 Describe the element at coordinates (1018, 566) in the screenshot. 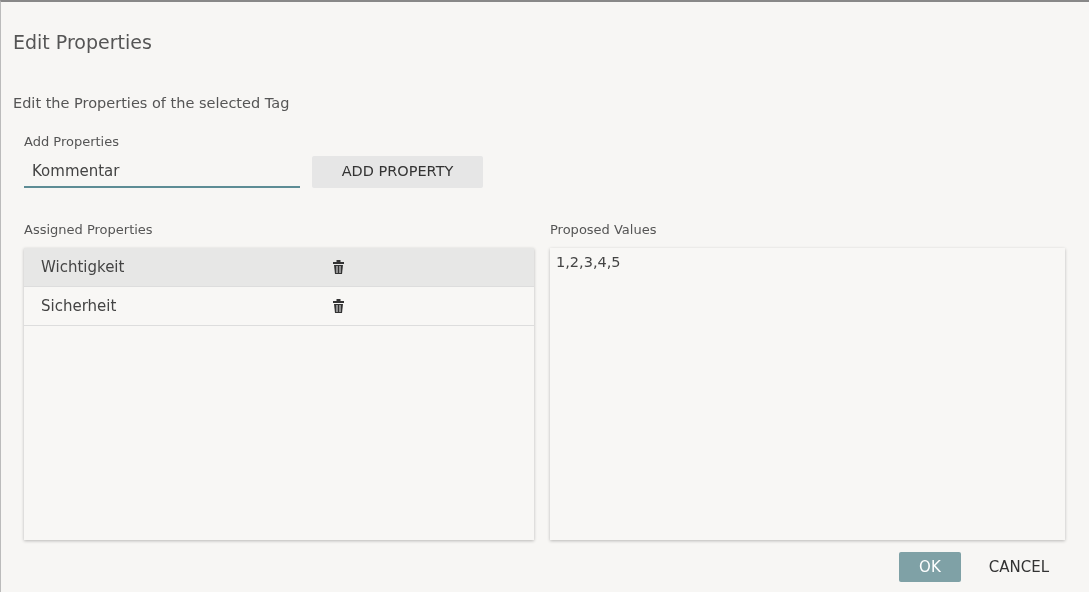

I see `cancel-button: CANCEL` at that location.